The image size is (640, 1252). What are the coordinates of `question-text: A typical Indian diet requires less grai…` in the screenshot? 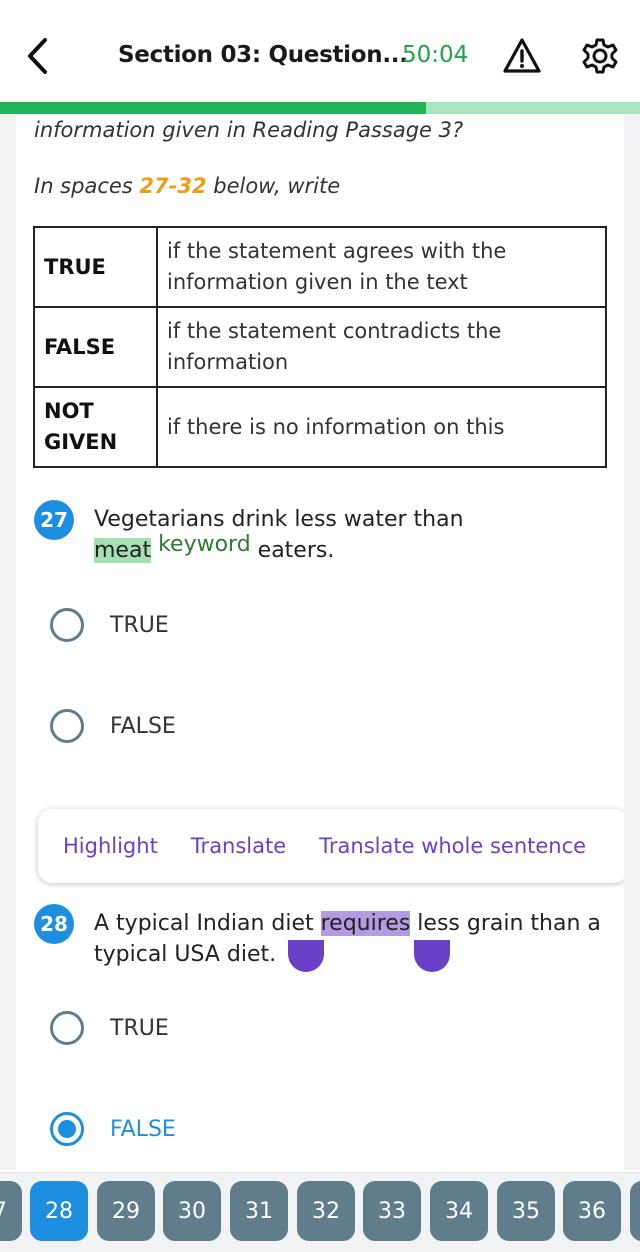 It's located at (349, 939).